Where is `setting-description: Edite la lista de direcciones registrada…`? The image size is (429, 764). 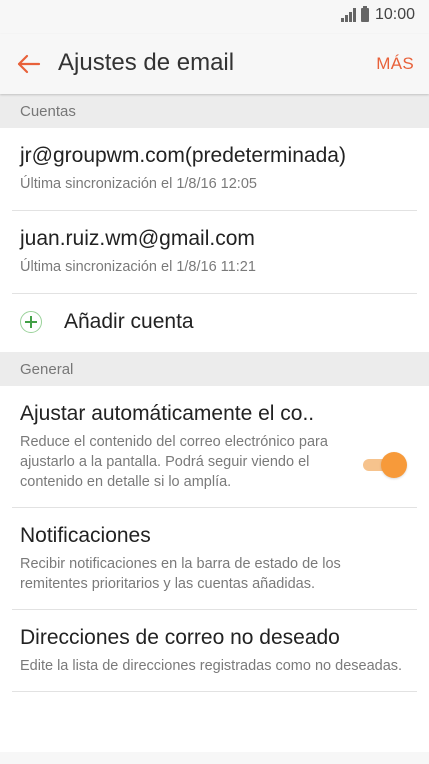 setting-description: Edite la lista de direcciones registrada… is located at coordinates (211, 666).